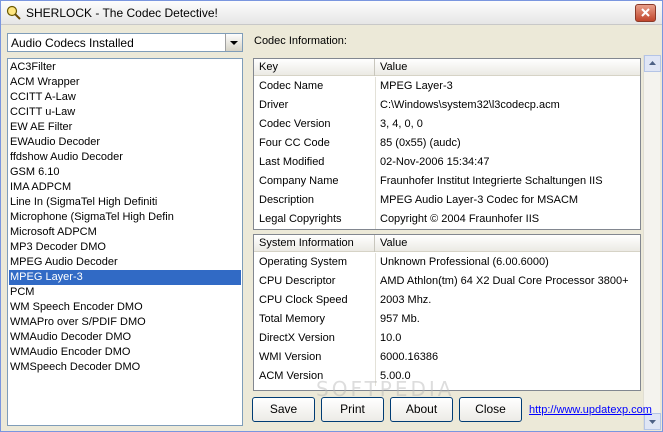 The image size is (663, 432). What do you see at coordinates (125, 67) in the screenshot?
I see `codec-list-item: AC3Filter` at bounding box center [125, 67].